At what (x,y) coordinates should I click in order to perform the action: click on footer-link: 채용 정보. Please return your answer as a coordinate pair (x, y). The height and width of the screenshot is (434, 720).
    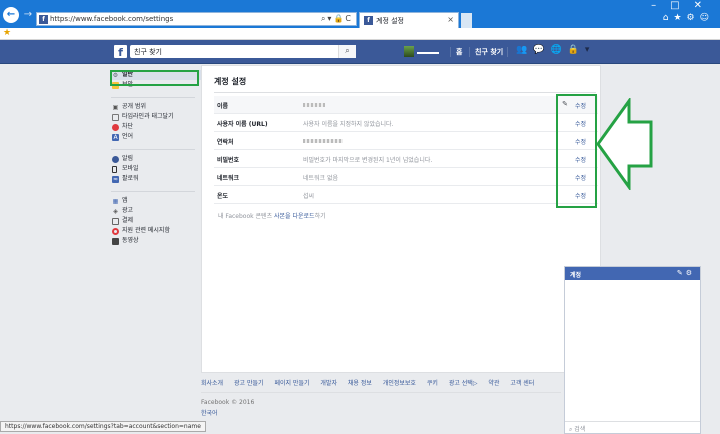
    Looking at the image, I should click on (360, 383).